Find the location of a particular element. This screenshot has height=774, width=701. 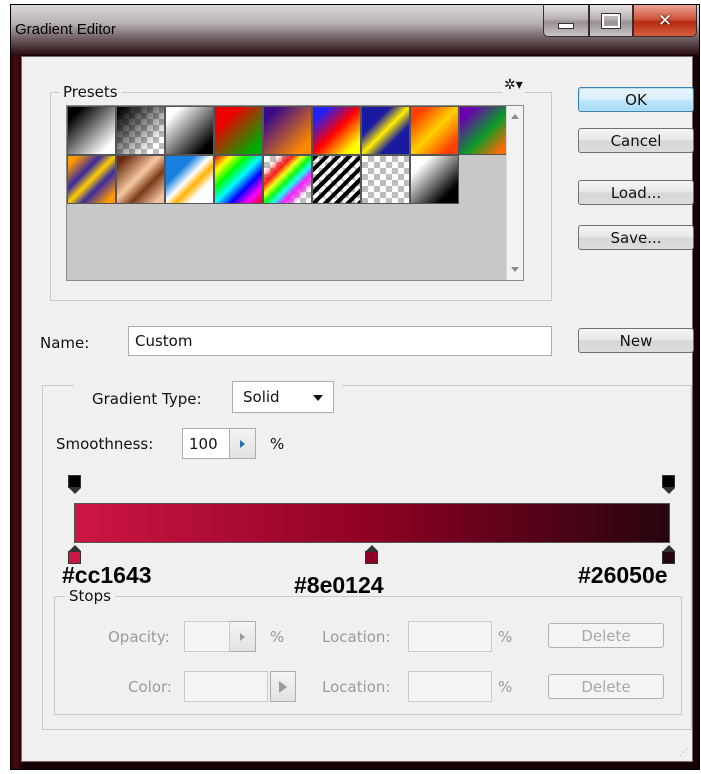

gradient-preview-bar is located at coordinates (372, 523).